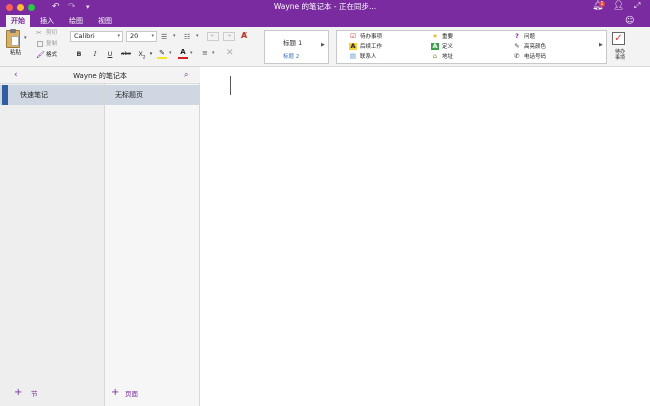 The height and width of the screenshot is (406, 650). What do you see at coordinates (40, 55) in the screenshot?
I see `format-painter-icon: 🖌︎` at bounding box center [40, 55].